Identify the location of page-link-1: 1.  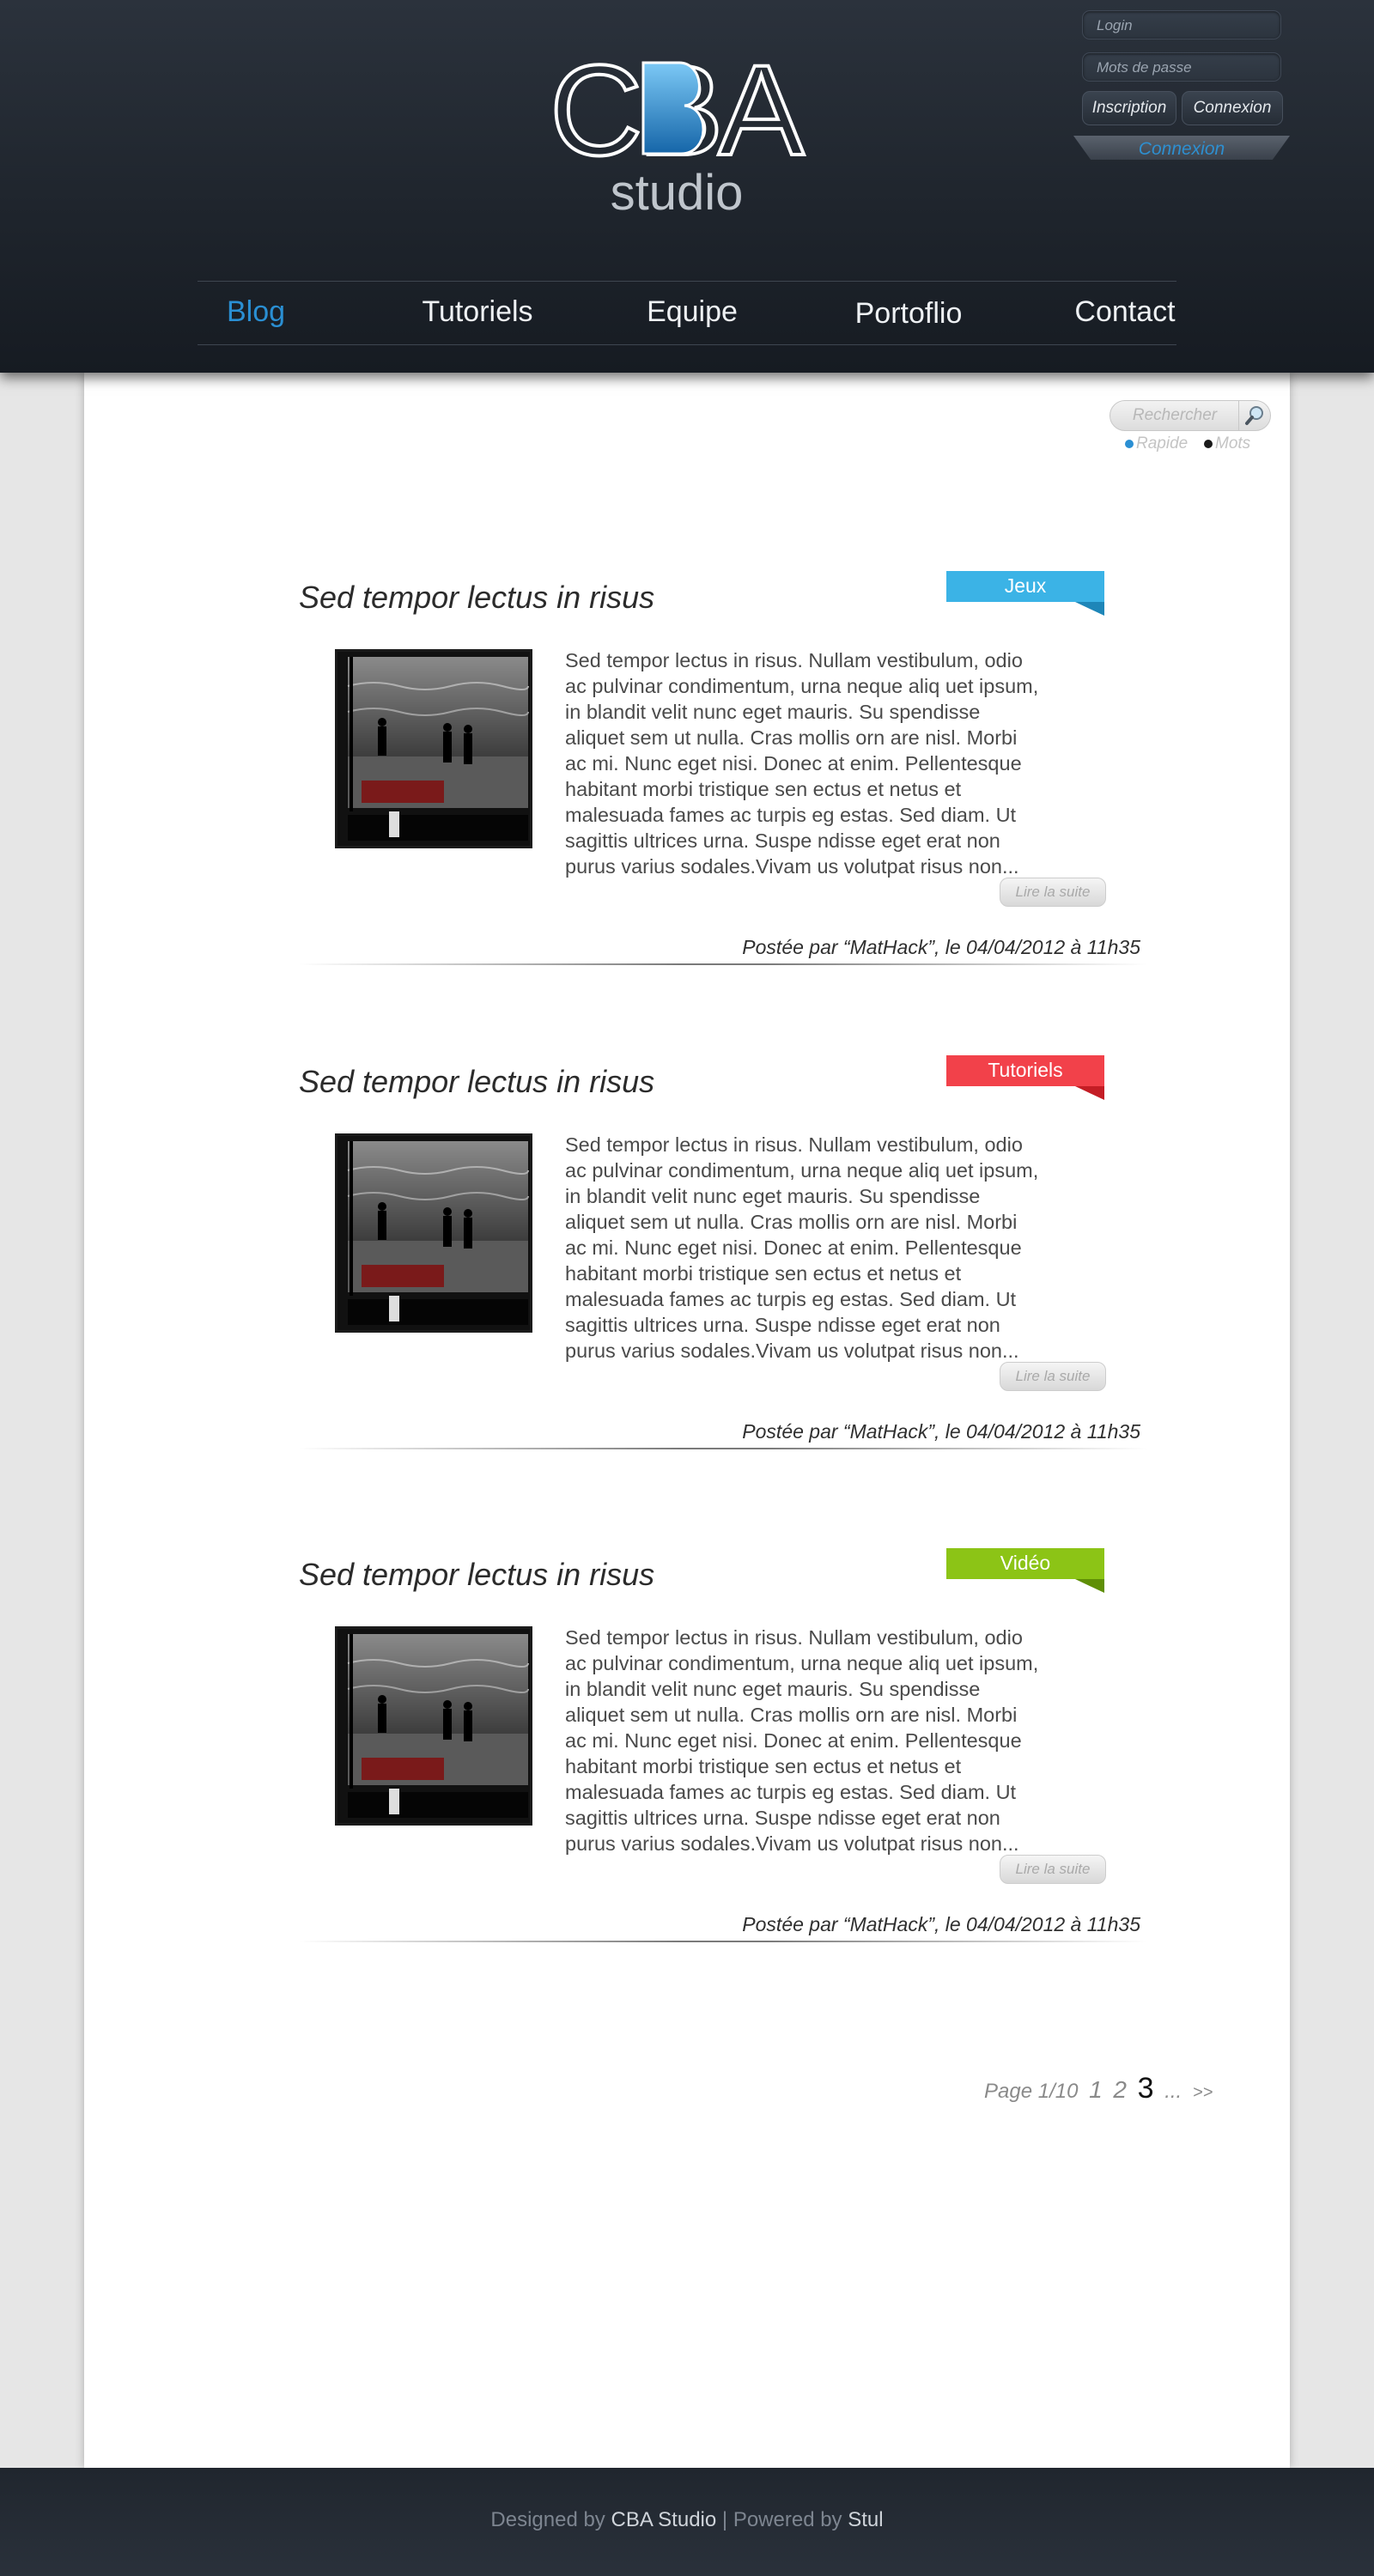
(1096, 2090).